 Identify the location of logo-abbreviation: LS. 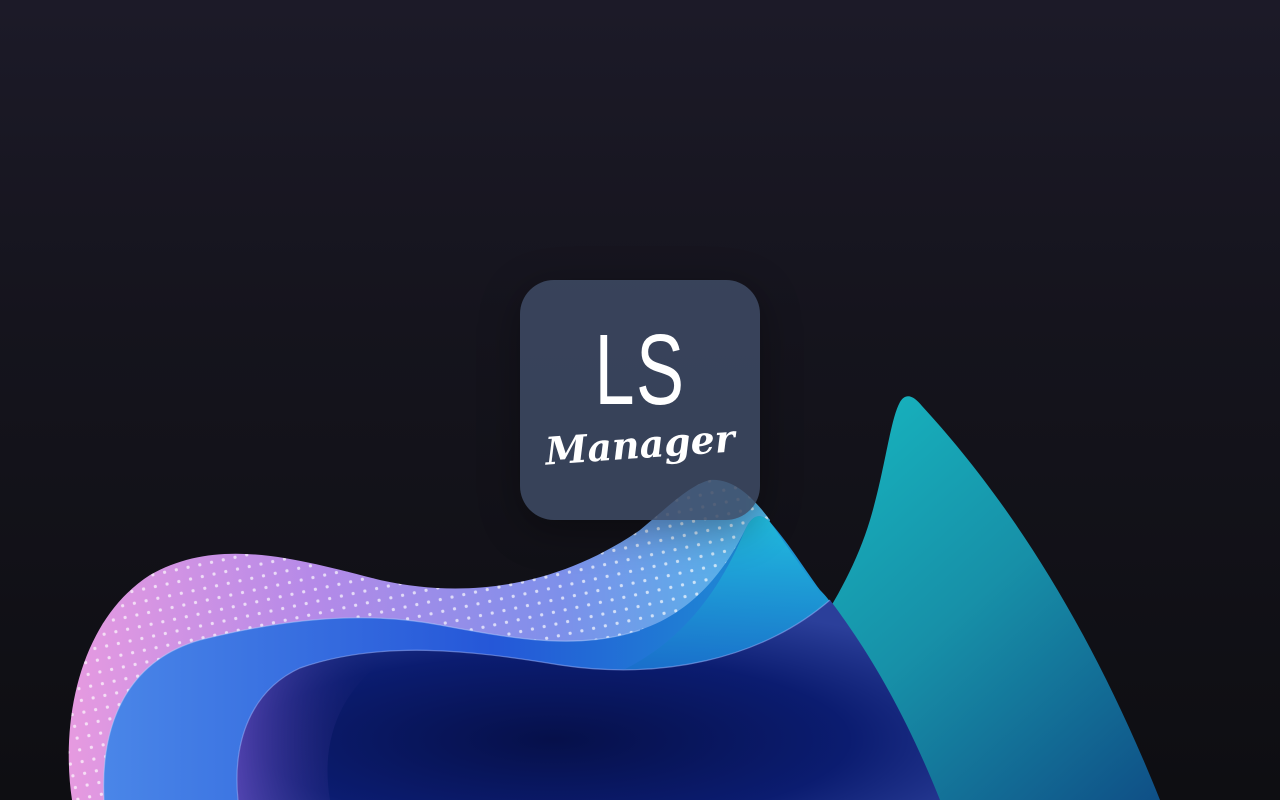
(640, 370).